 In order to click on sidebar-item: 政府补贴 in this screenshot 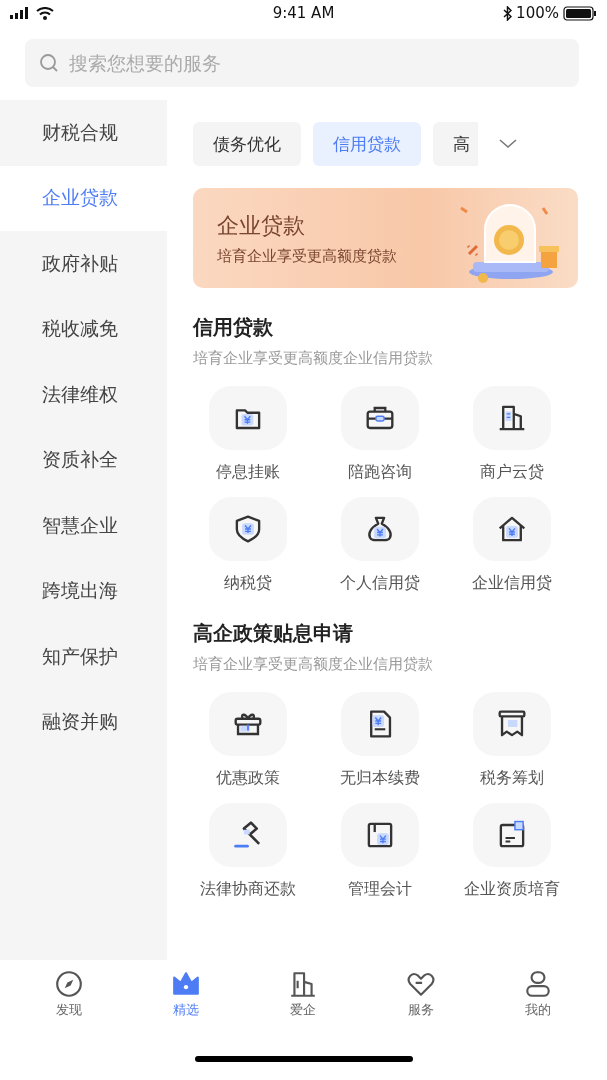, I will do `click(83, 264)`.